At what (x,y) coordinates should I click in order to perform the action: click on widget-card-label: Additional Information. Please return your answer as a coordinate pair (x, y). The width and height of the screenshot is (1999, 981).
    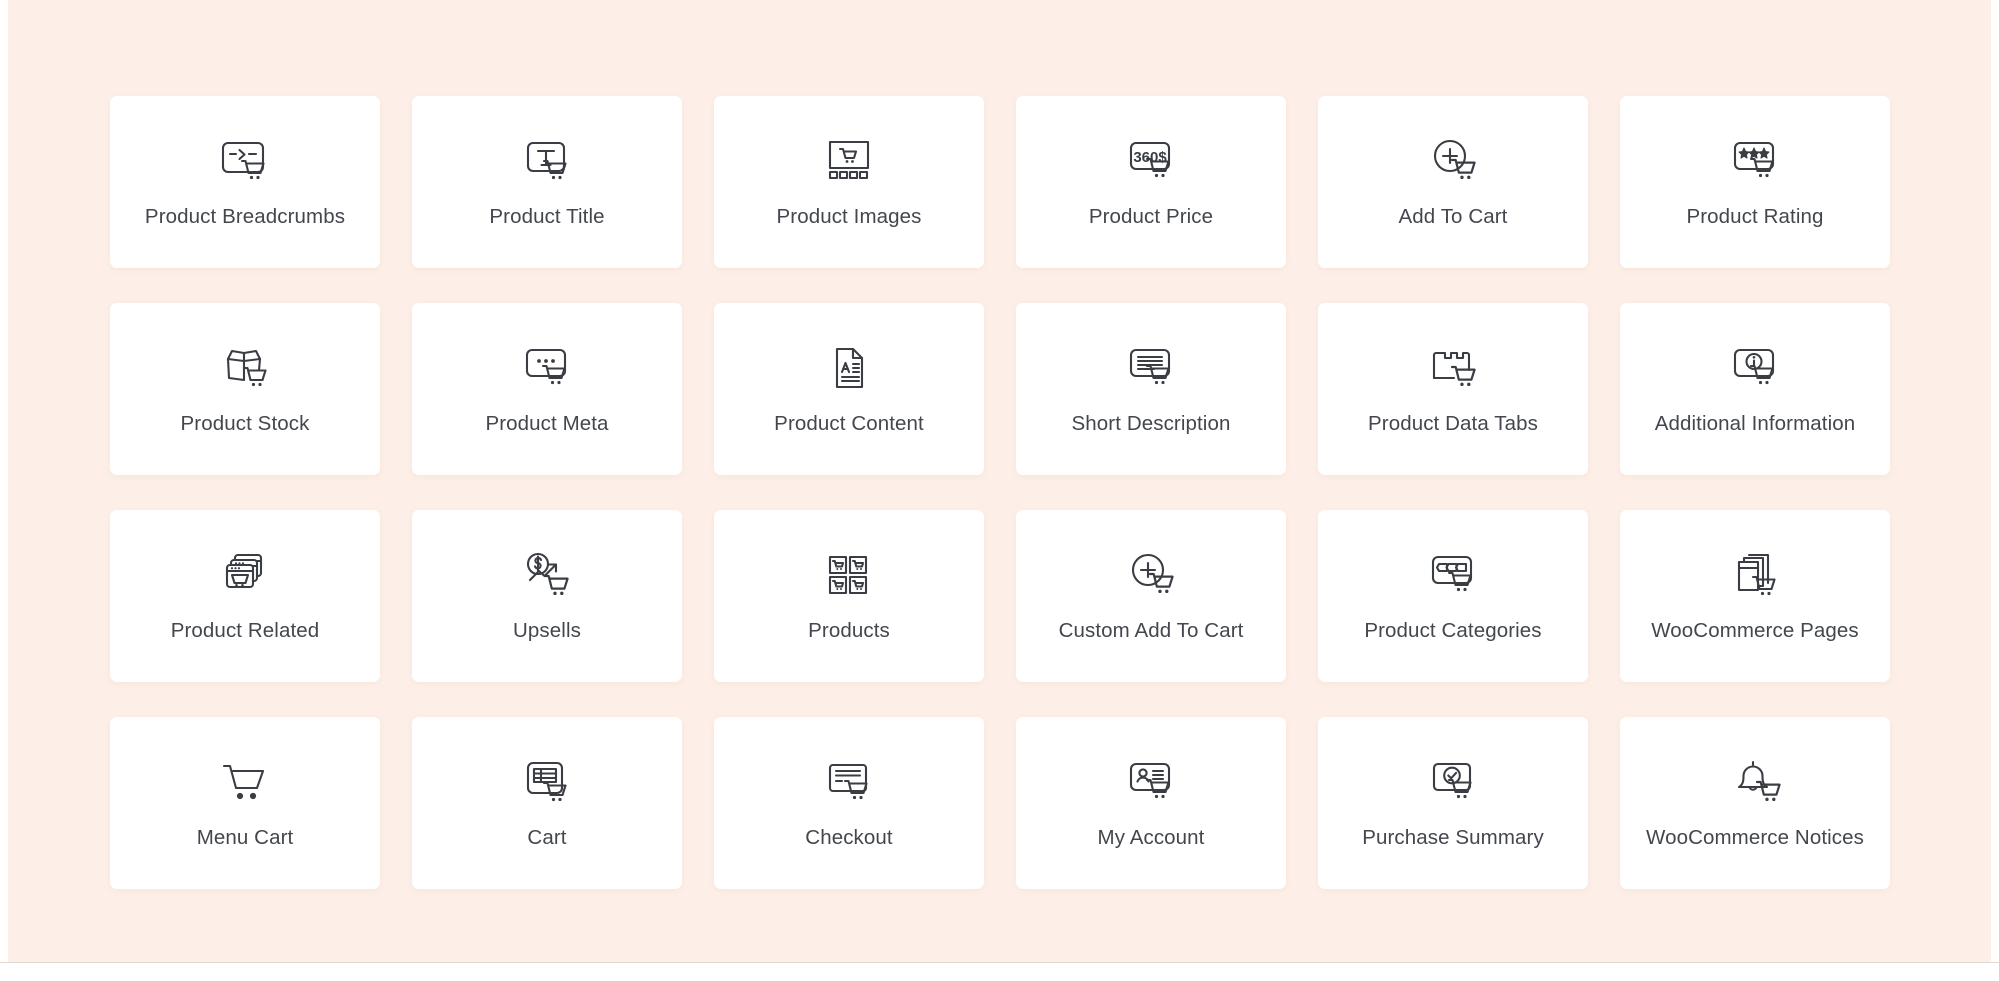
    Looking at the image, I should click on (1755, 423).